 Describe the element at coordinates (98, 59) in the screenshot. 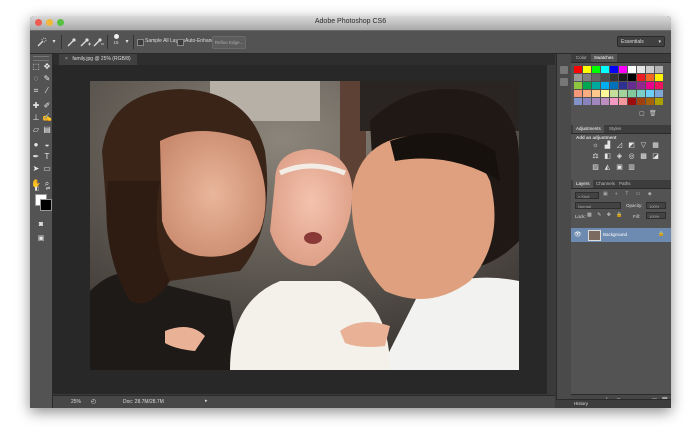

I see `document-tab: × family.jpg @ 25% (RGB/8)` at that location.